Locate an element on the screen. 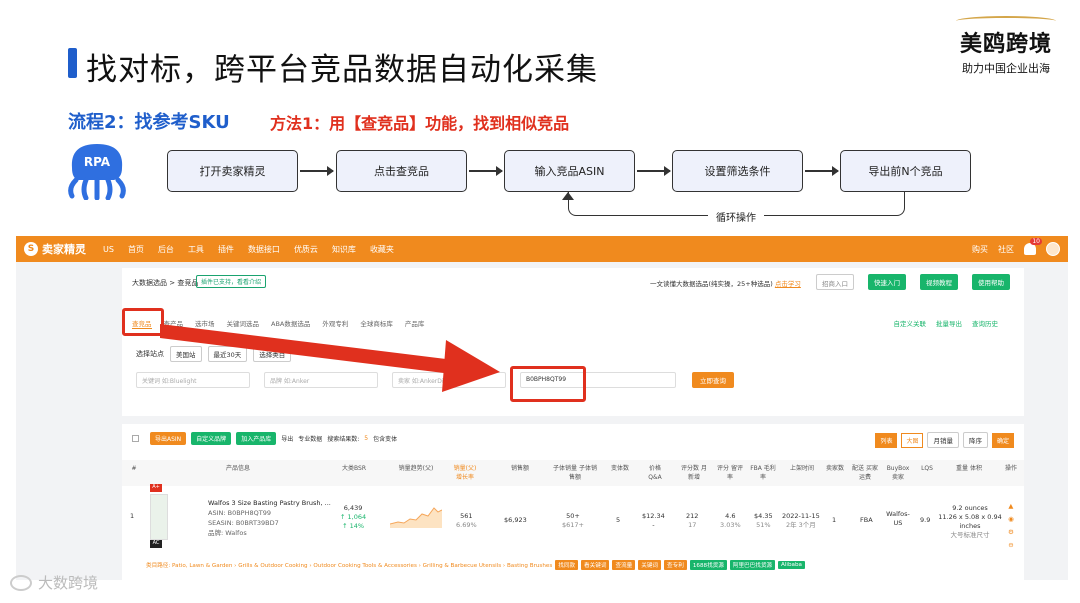  col-index: # is located at coordinates (134, 468).